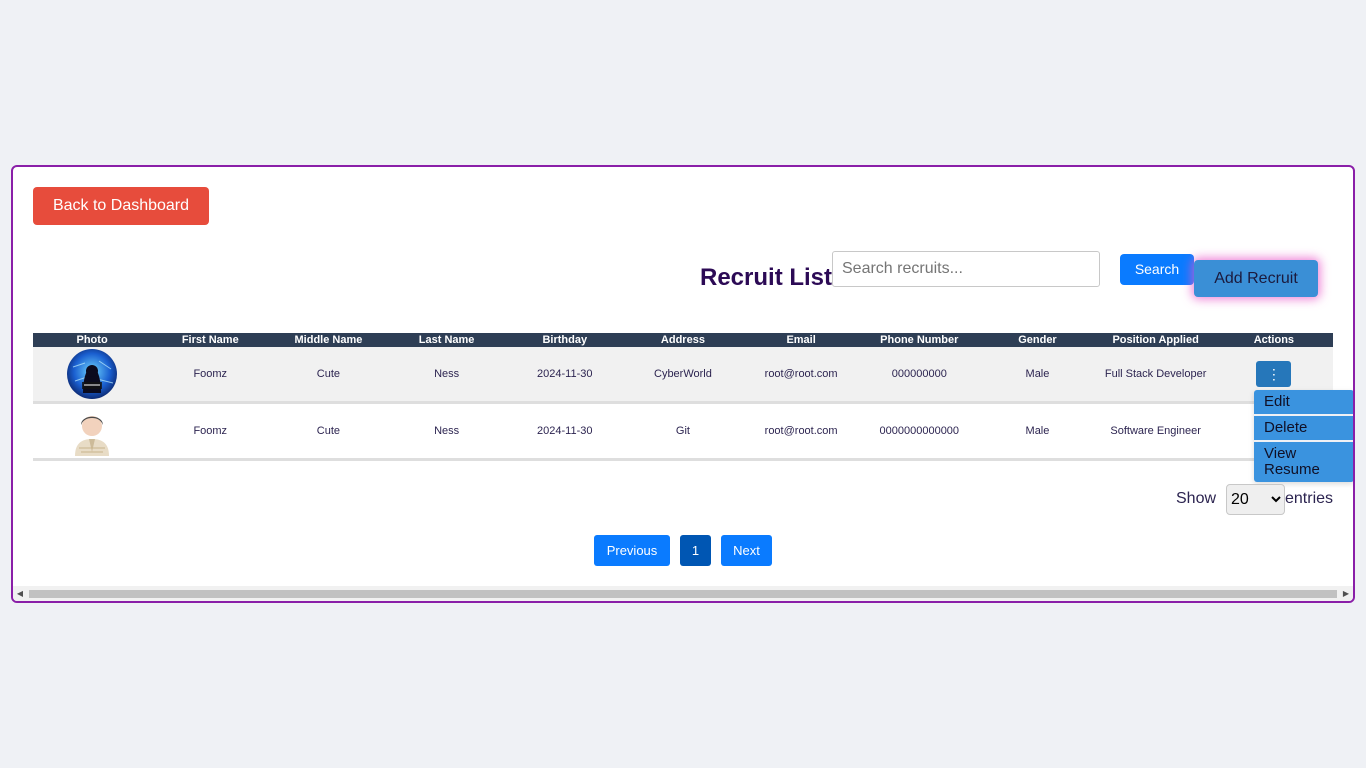  Describe the element at coordinates (446, 340) in the screenshot. I see `header-last-name: Last Name` at that location.